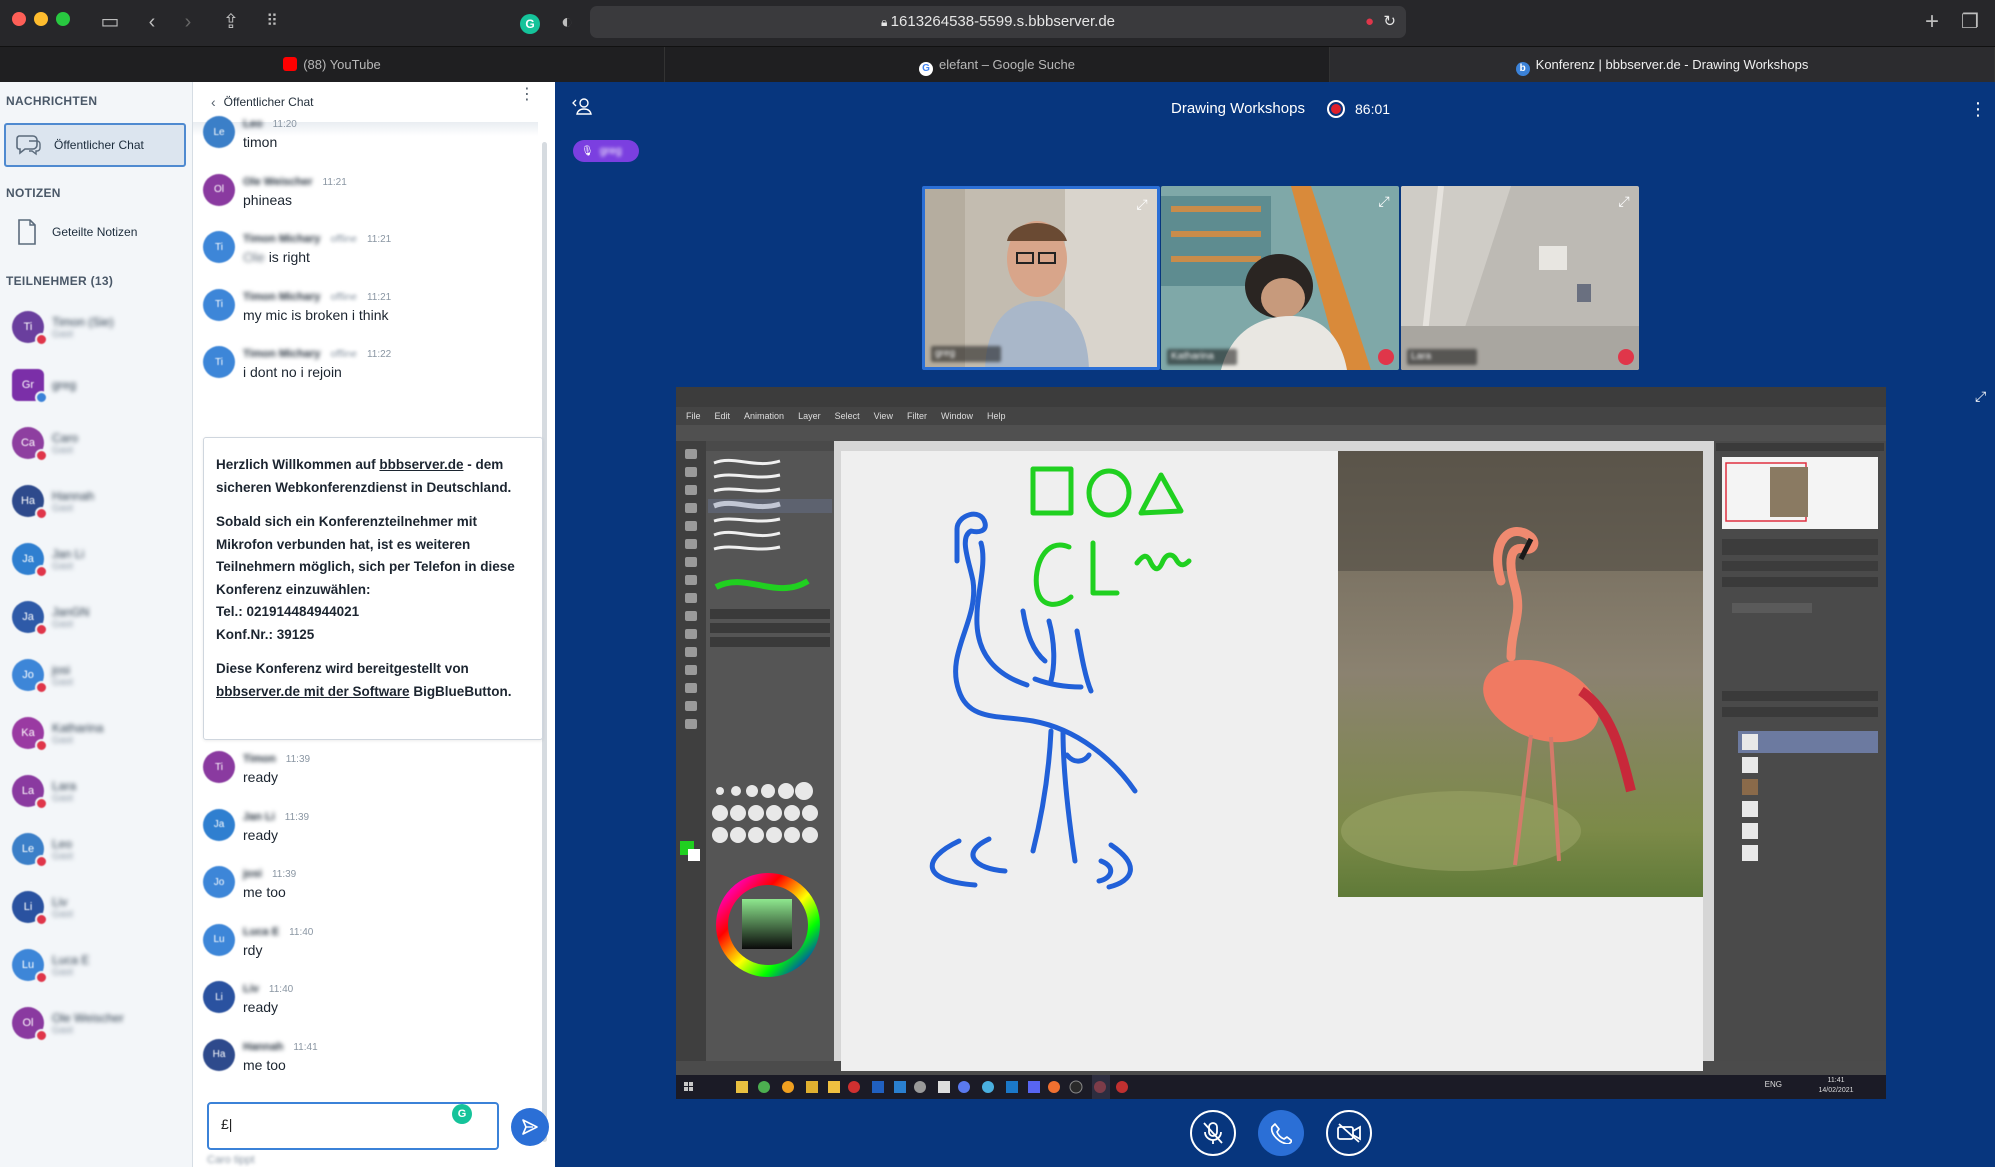 The image size is (1995, 1167). I want to click on avatar-initials: Ol, so click(219, 189).